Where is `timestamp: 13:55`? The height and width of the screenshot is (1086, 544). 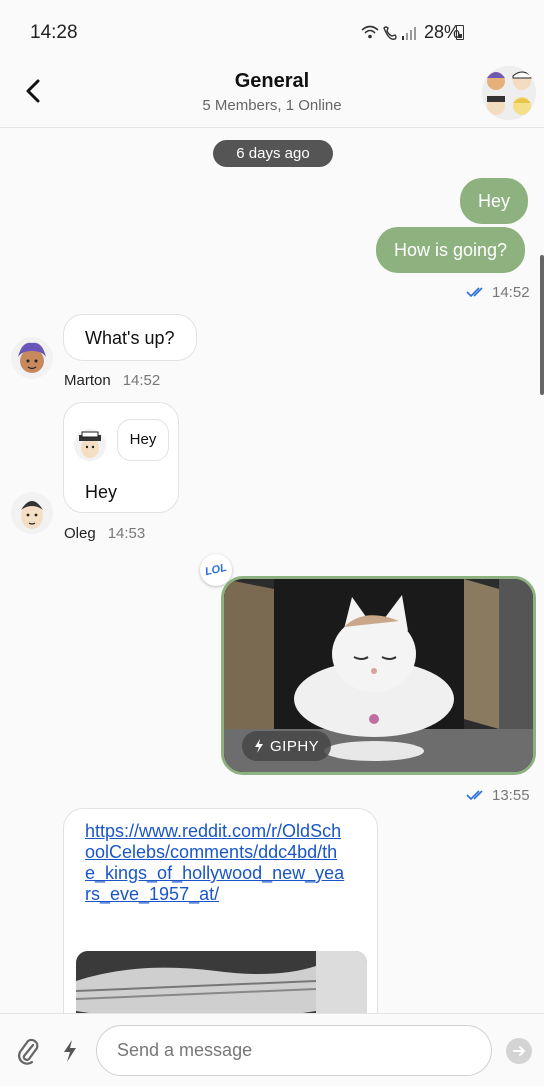 timestamp: 13:55 is located at coordinates (511, 795).